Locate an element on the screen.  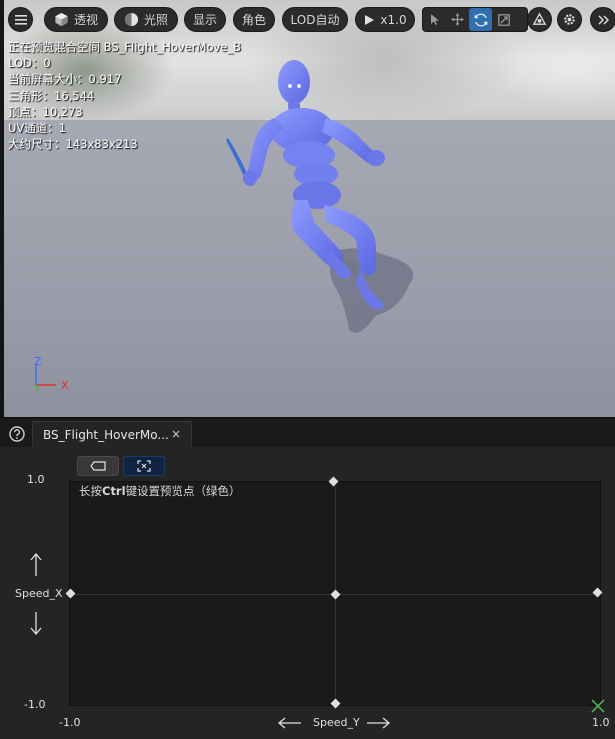
transform-tools is located at coordinates (475, 19).